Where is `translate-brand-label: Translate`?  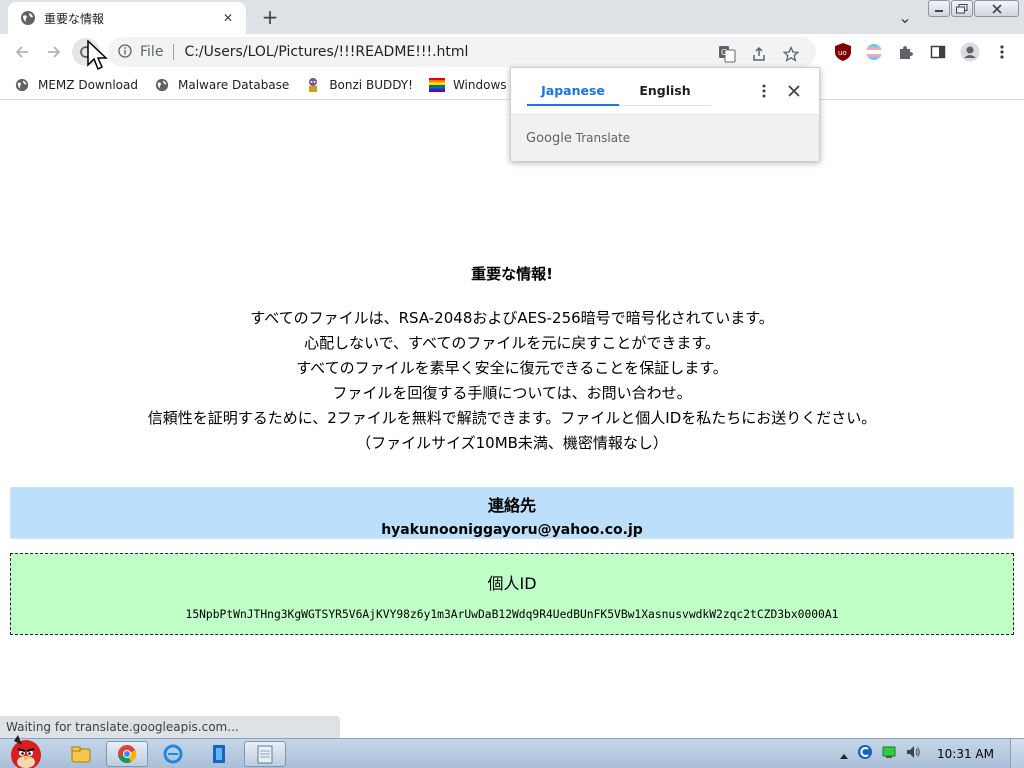
translate-brand-label: Translate is located at coordinates (603, 138).